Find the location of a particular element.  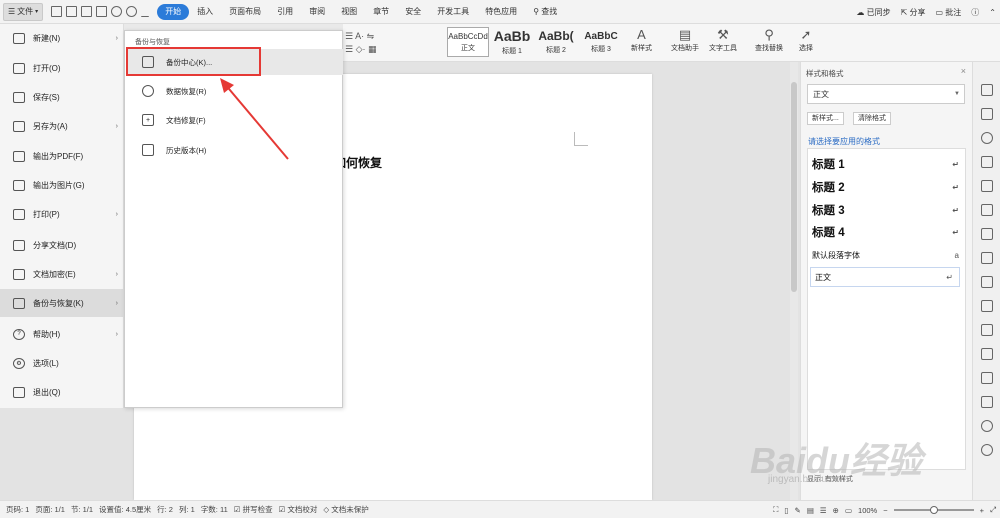

pen-icon: ✎ is located at coordinates (798, 510).